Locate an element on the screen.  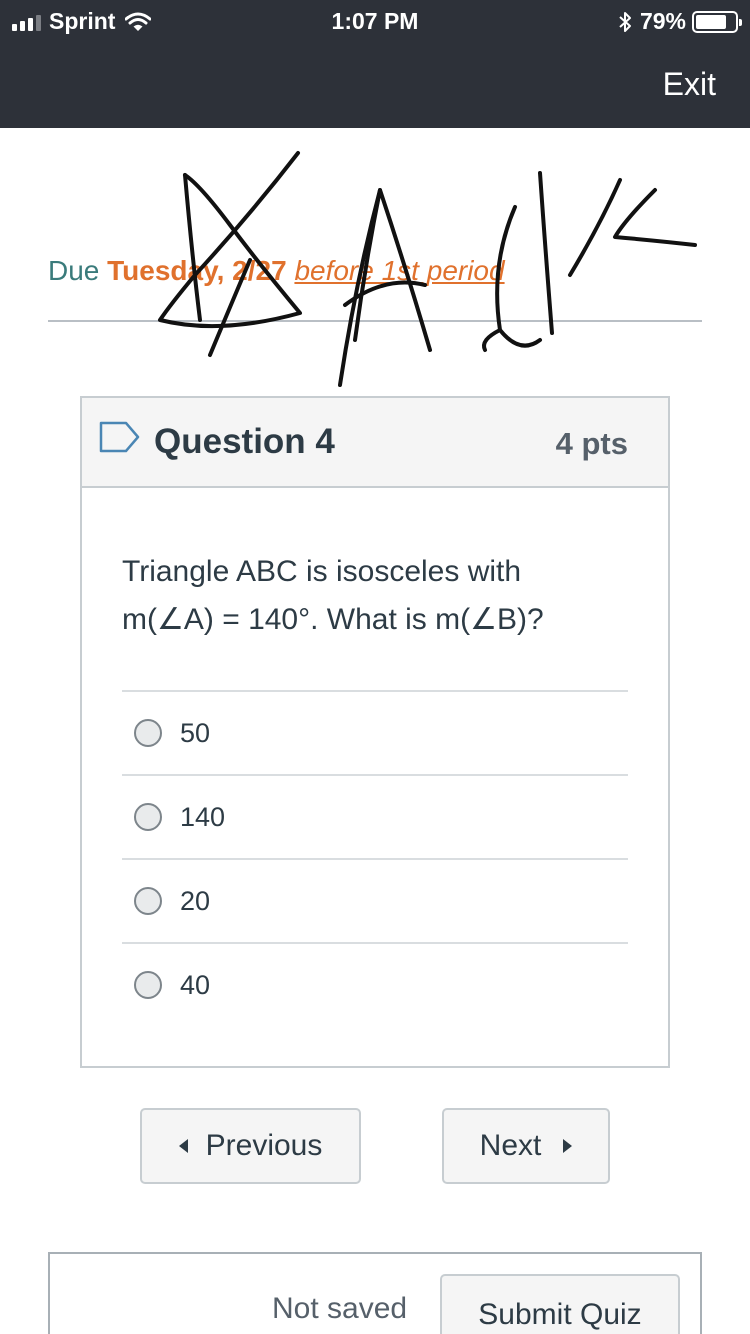
status-bar: Sprint 1:07 PM 79% is located at coordinates (375, 20).